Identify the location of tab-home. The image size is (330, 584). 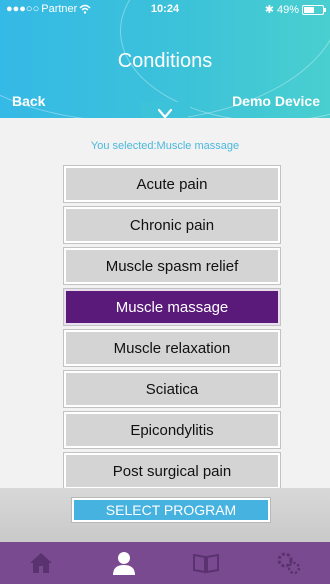
(41, 563).